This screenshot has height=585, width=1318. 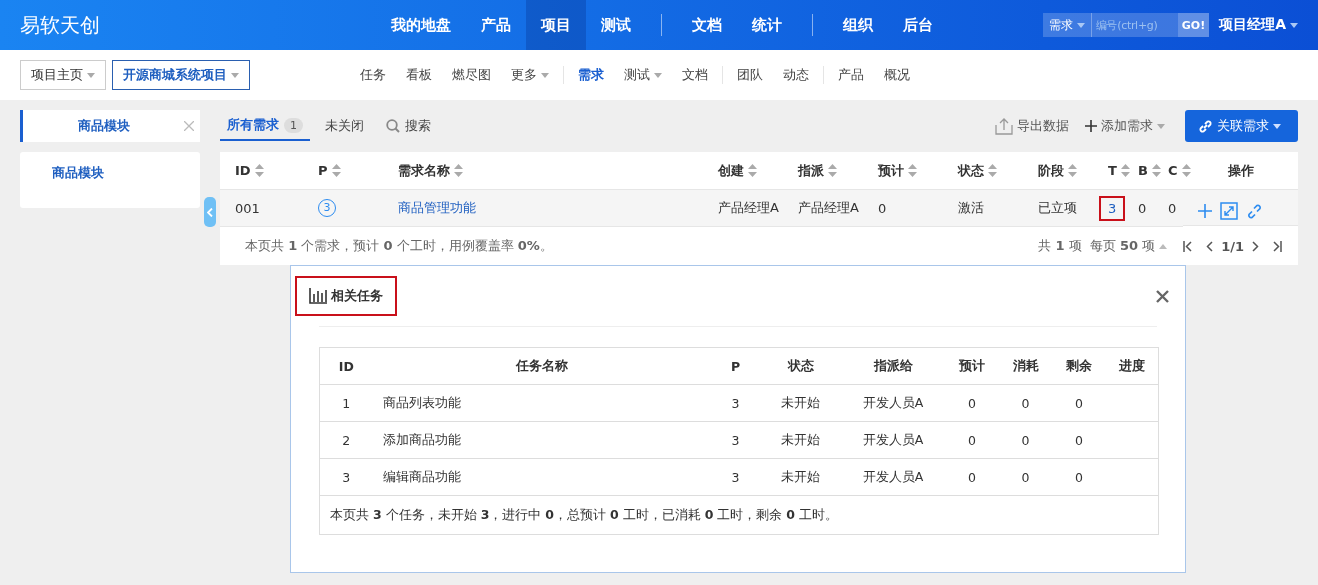 What do you see at coordinates (1112, 208) in the screenshot?
I see `task-count-link: 3` at bounding box center [1112, 208].